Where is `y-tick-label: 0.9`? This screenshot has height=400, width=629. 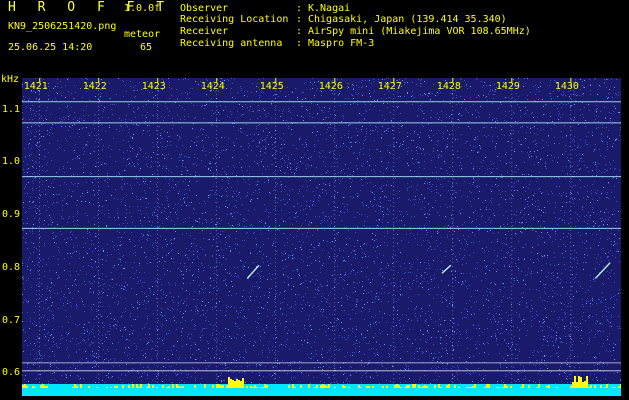
y-tick-label: 0.9 is located at coordinates (11, 215).